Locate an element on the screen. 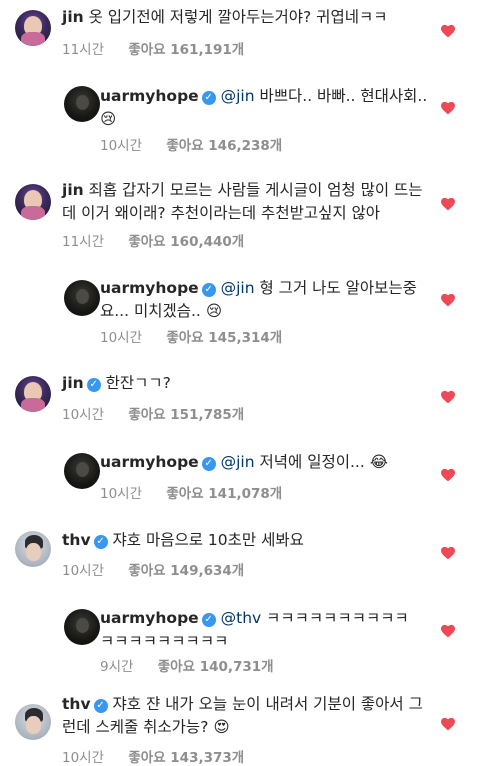  likes-count: 좋아요 146,238개 is located at coordinates (224, 146).